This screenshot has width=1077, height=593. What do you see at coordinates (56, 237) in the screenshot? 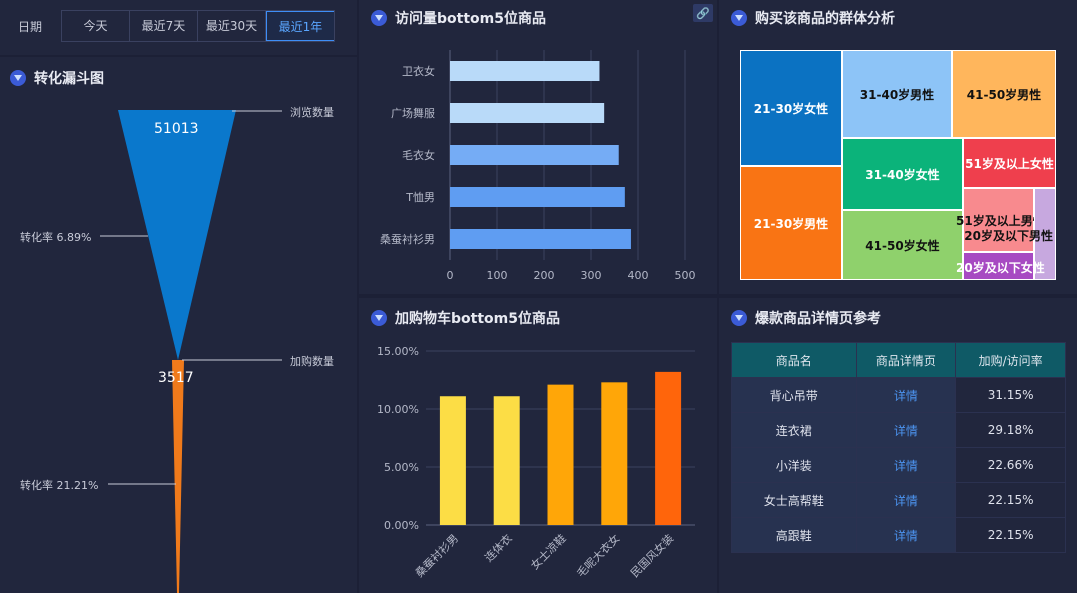
I see `funnel-rate1: 转化率 6.89%` at bounding box center [56, 237].